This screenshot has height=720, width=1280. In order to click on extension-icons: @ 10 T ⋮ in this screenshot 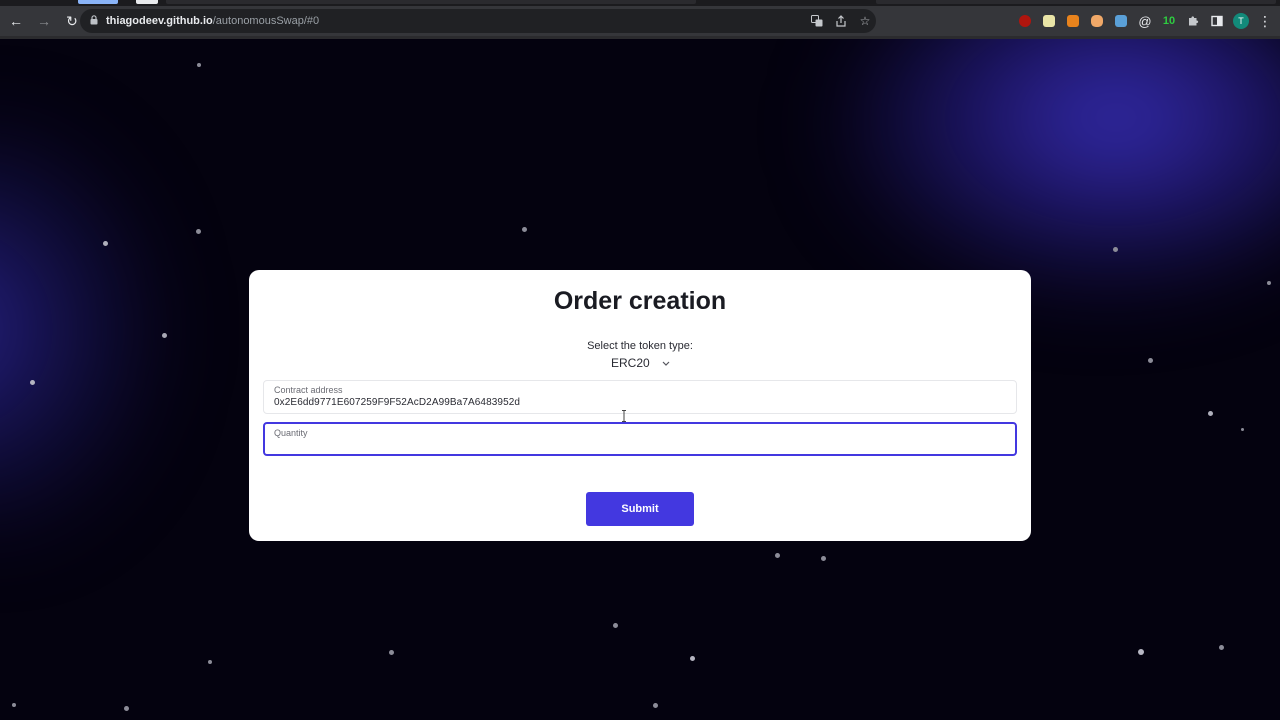, I will do `click(1146, 21)`.